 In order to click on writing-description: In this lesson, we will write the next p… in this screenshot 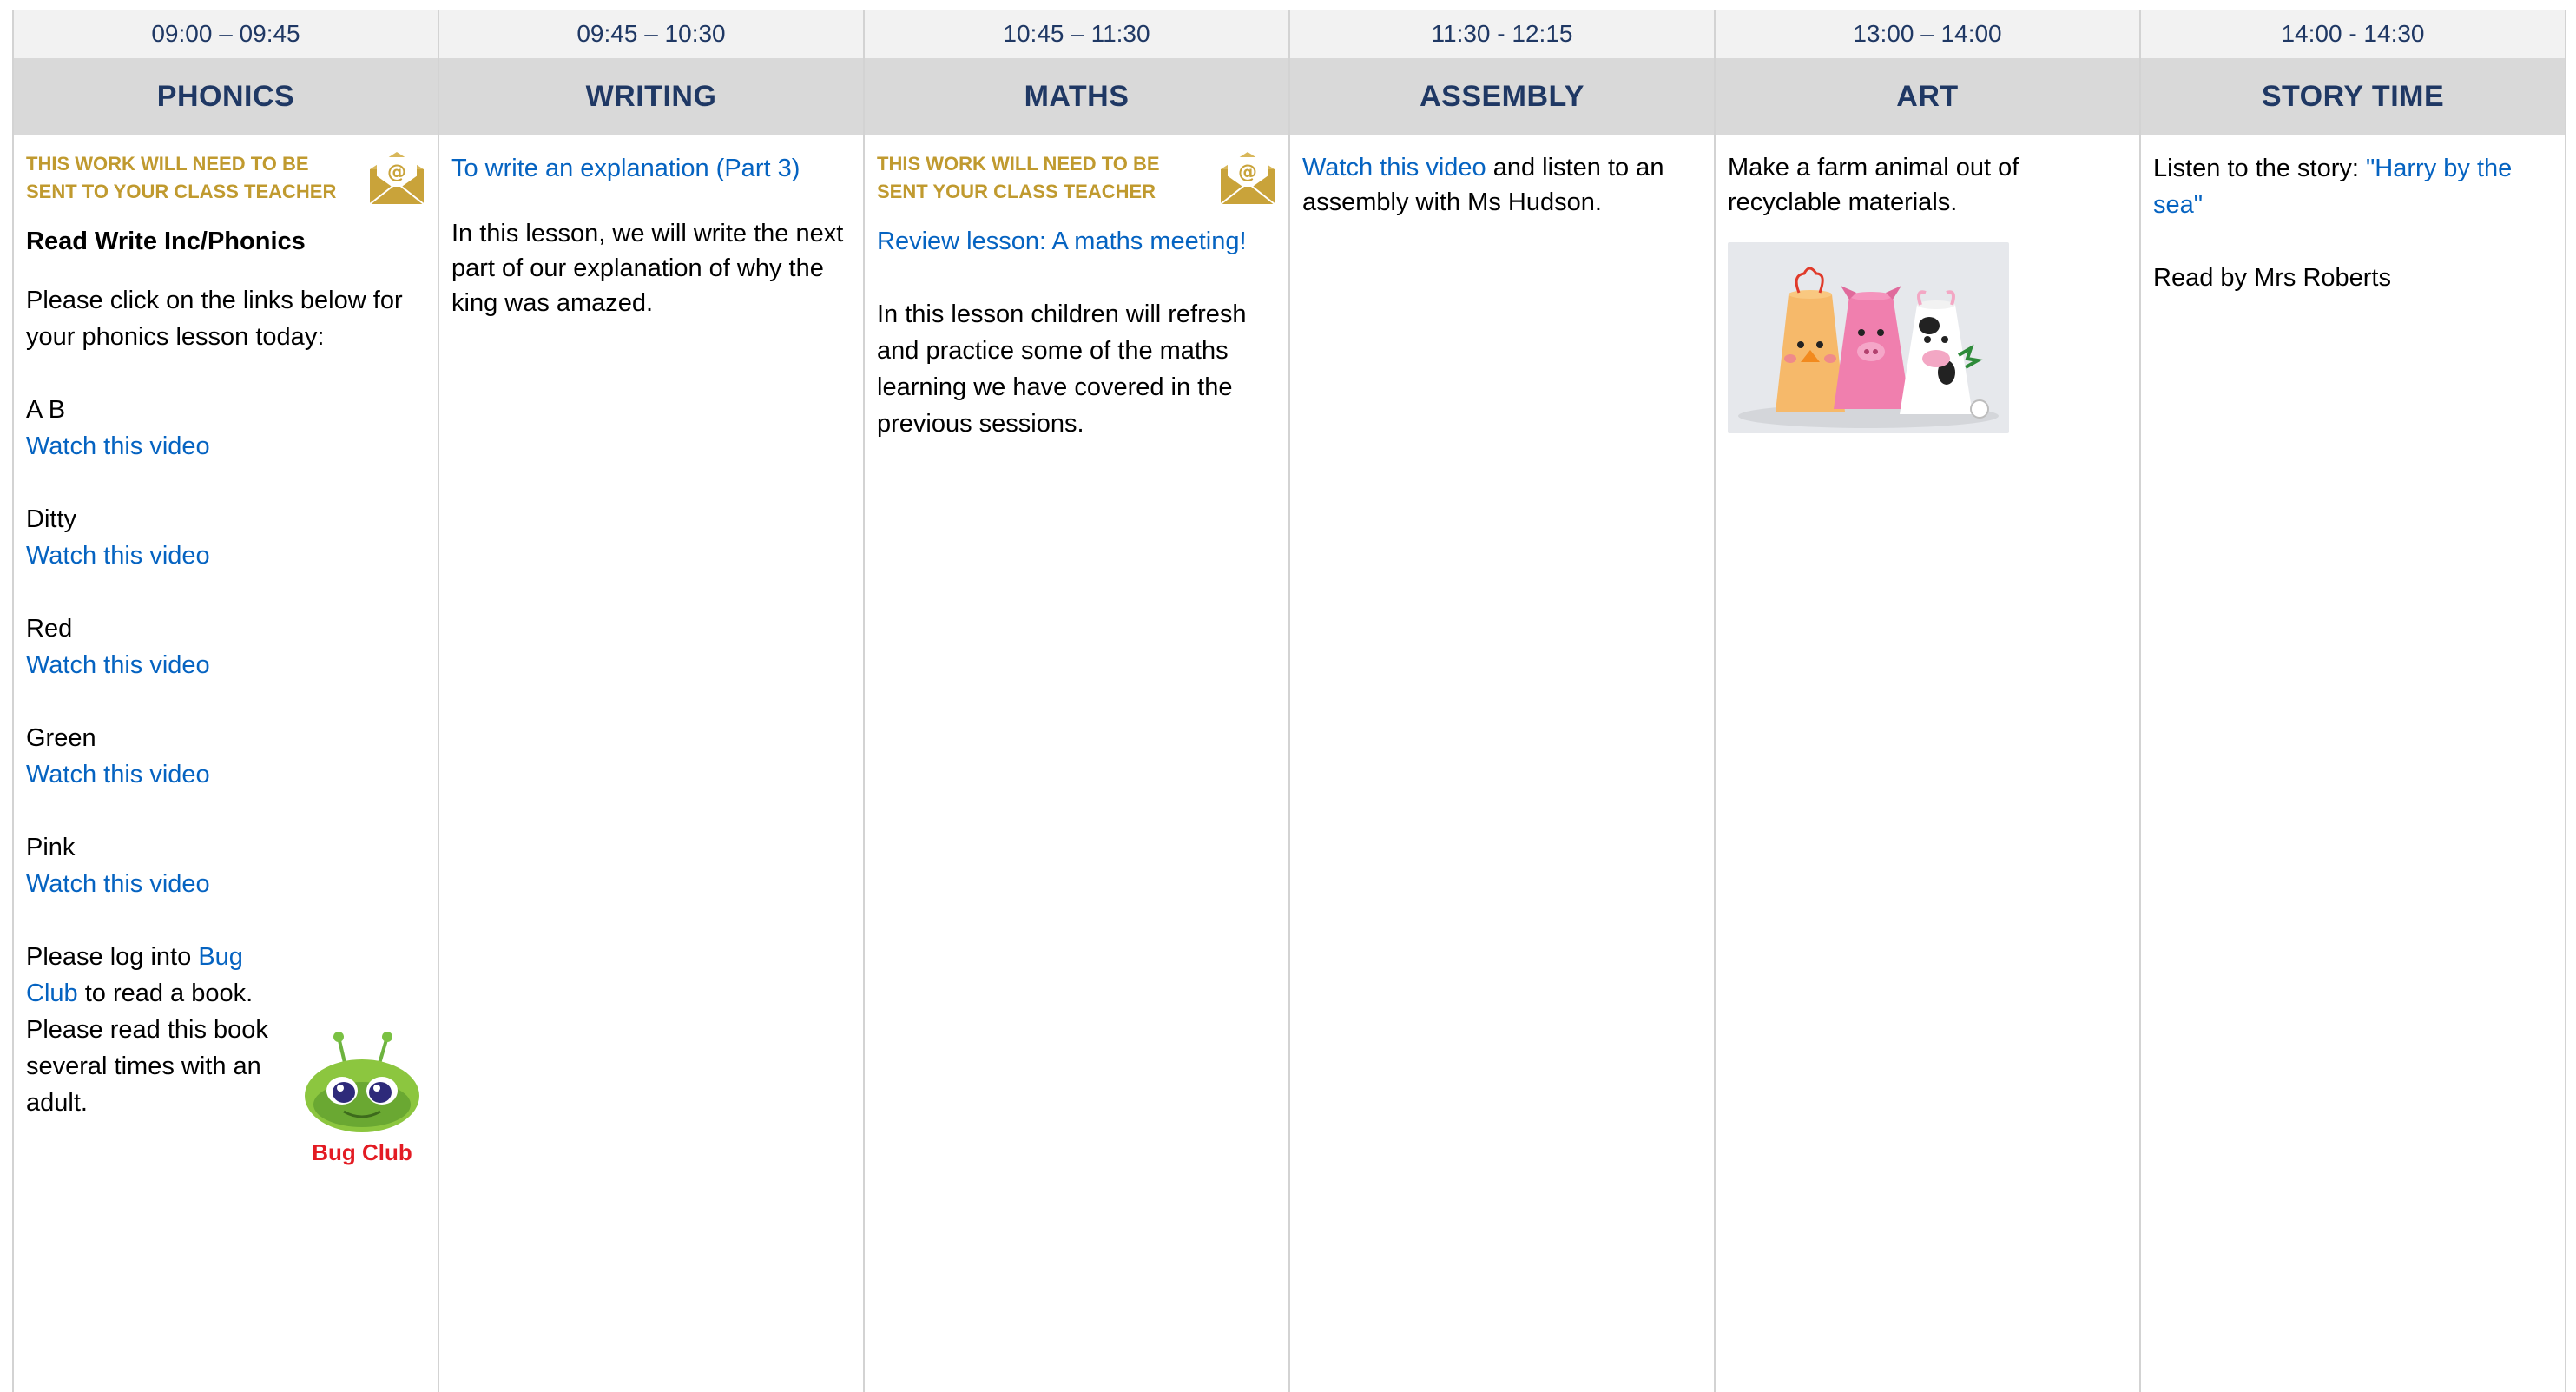, I will do `click(647, 268)`.